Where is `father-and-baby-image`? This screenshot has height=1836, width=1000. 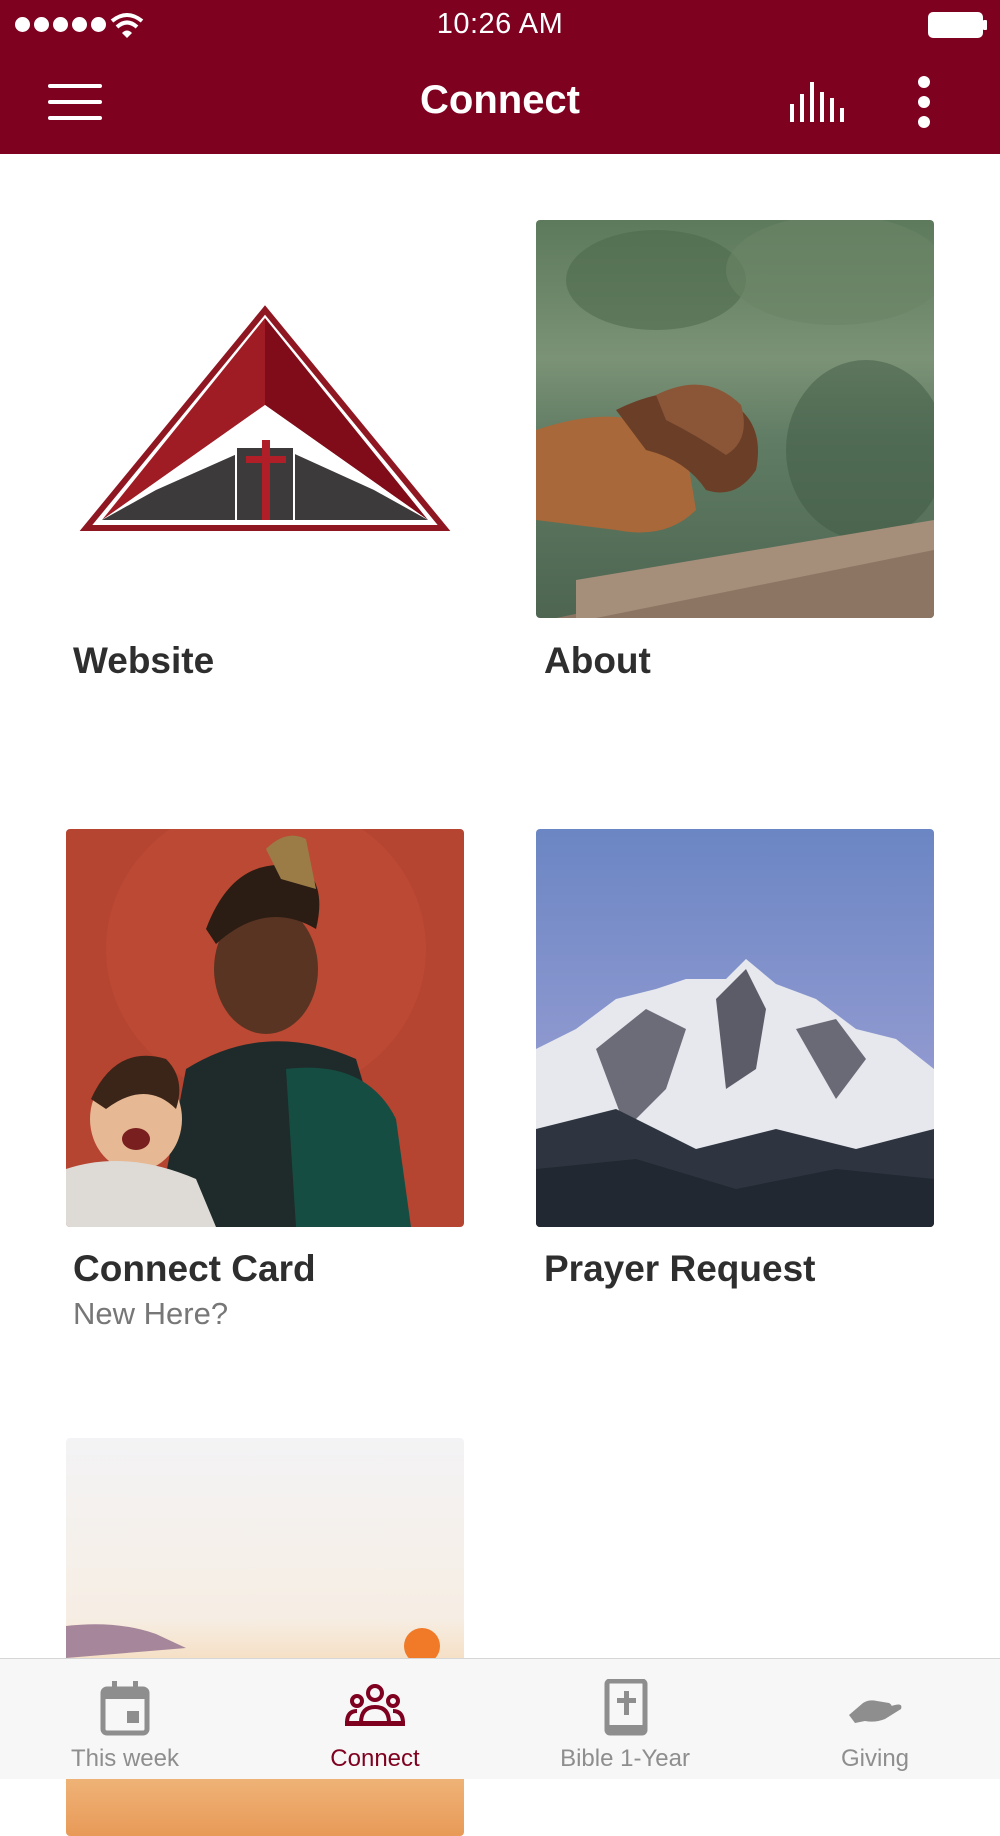
father-and-baby-image is located at coordinates (265, 1028).